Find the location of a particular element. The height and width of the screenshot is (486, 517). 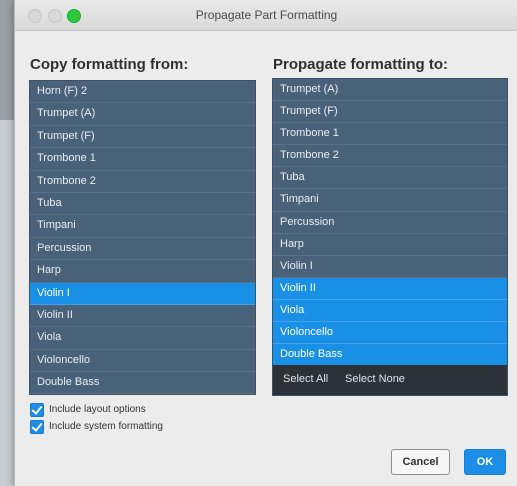

include-layout-checkbox is located at coordinates (37, 410).